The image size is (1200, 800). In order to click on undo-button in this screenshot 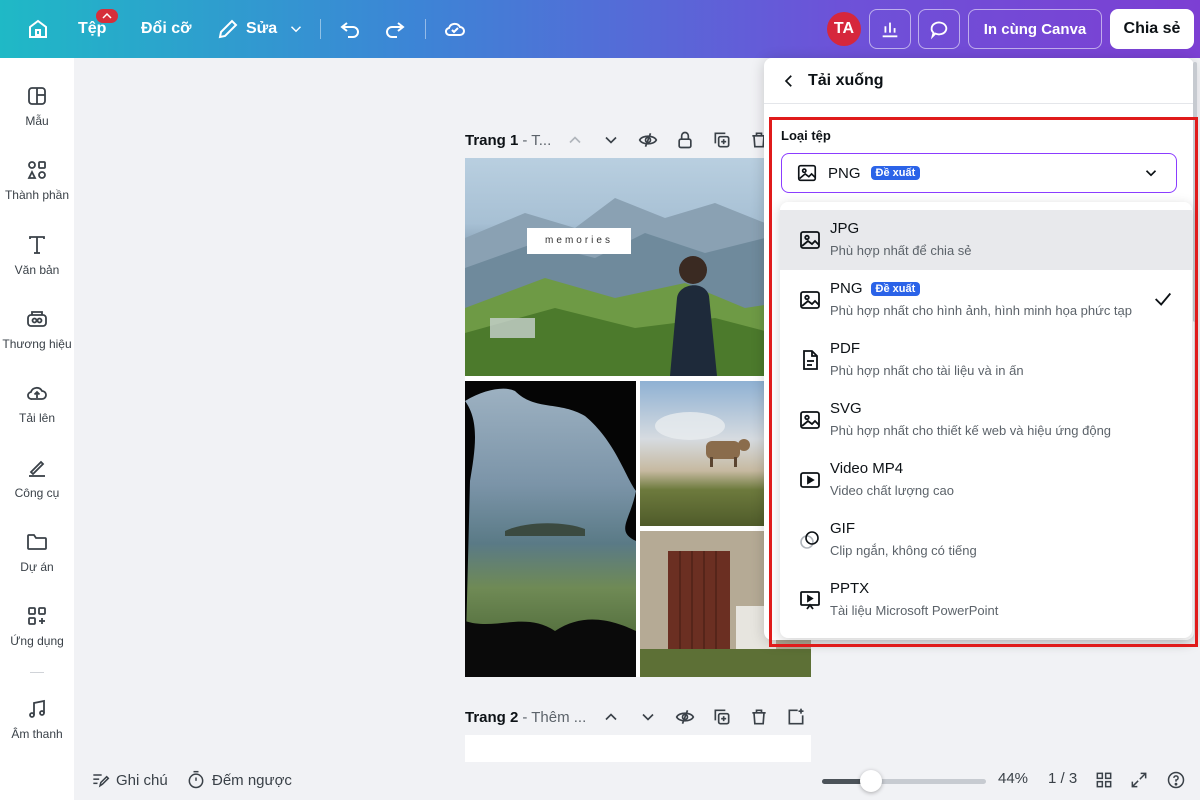, I will do `click(350, 29)`.